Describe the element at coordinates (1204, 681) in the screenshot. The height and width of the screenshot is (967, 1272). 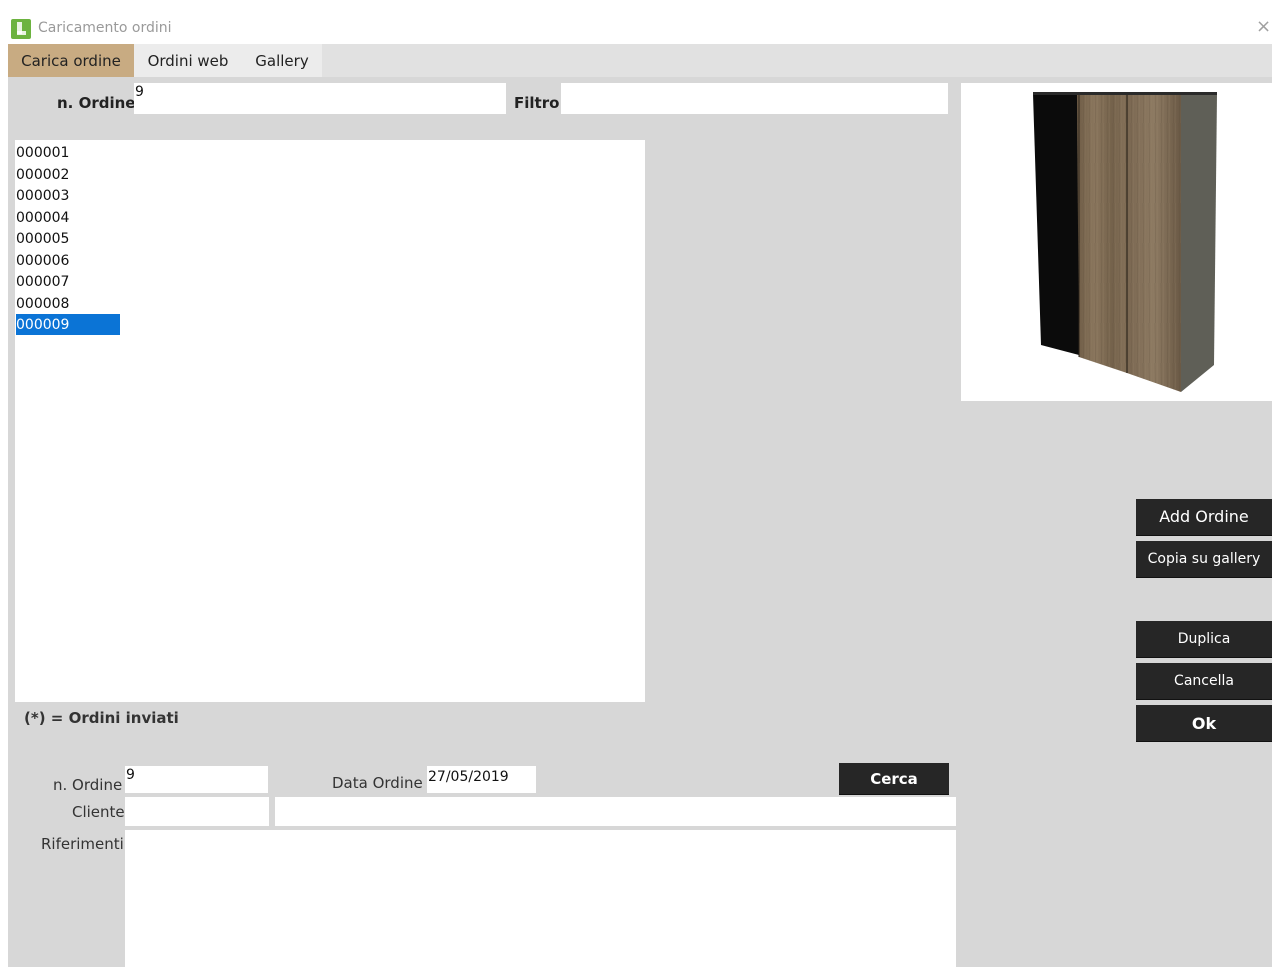
I see `delete-button: Cancella` at that location.